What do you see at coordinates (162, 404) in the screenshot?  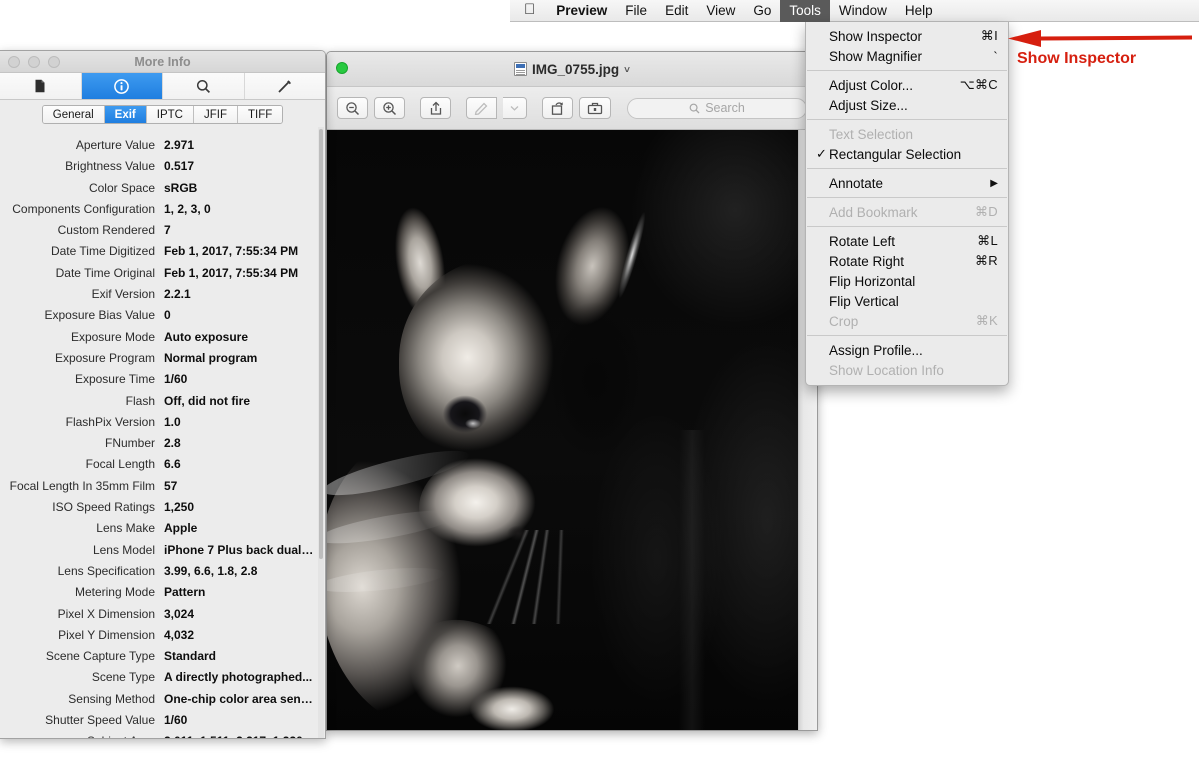 I see `exif-row: Flash Off, did not fire` at bounding box center [162, 404].